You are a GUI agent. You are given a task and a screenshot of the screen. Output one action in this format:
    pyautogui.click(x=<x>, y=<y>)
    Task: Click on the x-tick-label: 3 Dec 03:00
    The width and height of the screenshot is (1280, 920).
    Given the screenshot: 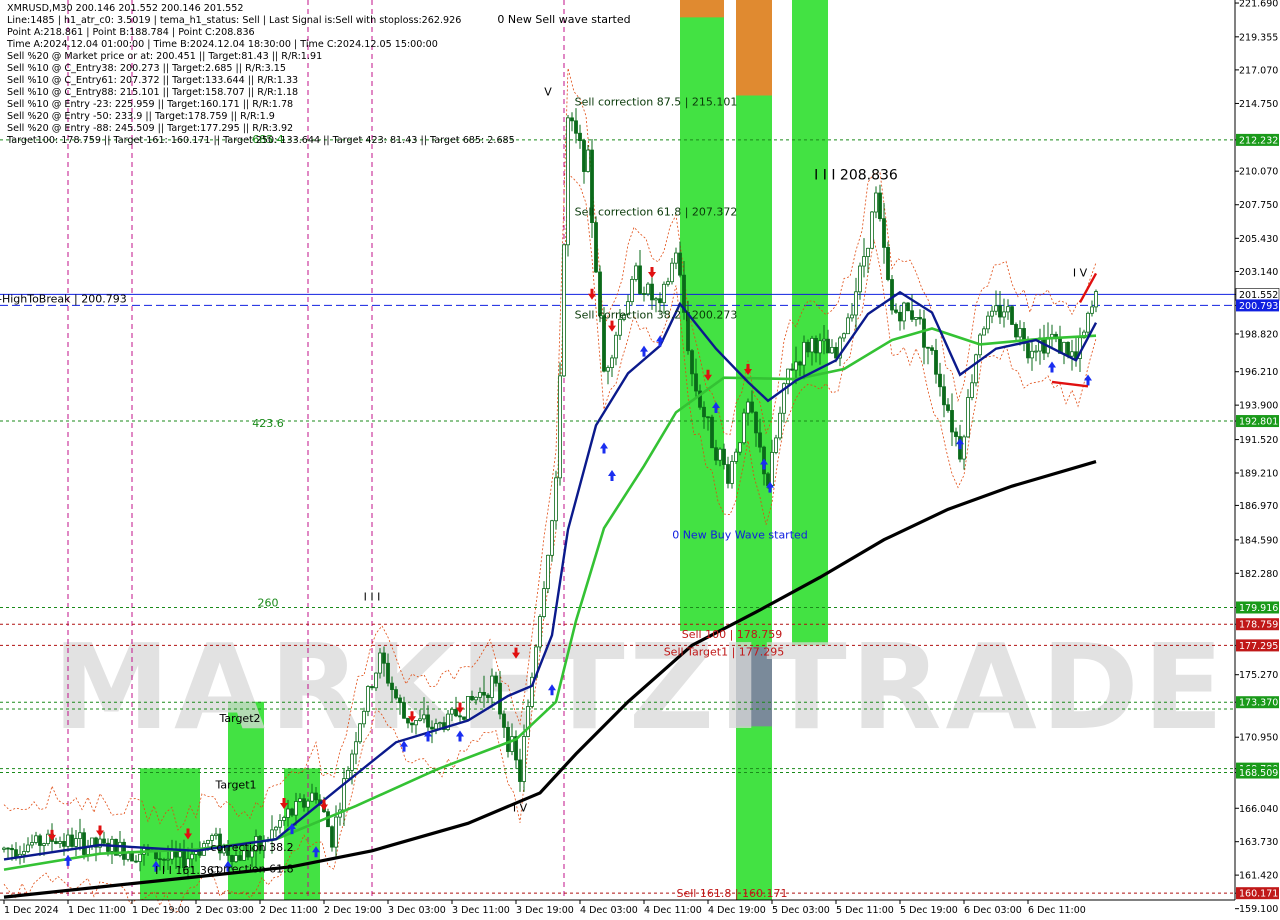 What is the action you would take?
    pyautogui.click(x=417, y=910)
    